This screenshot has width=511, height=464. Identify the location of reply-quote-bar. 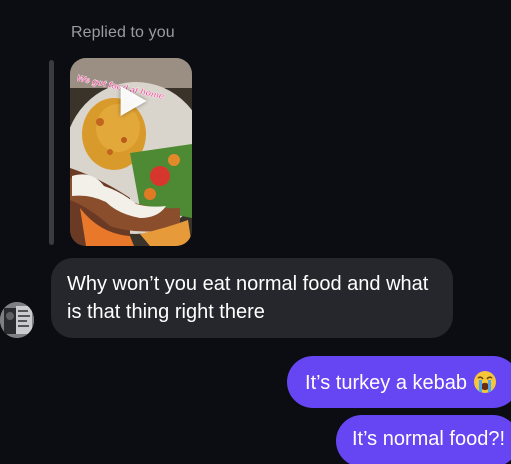
(51, 152).